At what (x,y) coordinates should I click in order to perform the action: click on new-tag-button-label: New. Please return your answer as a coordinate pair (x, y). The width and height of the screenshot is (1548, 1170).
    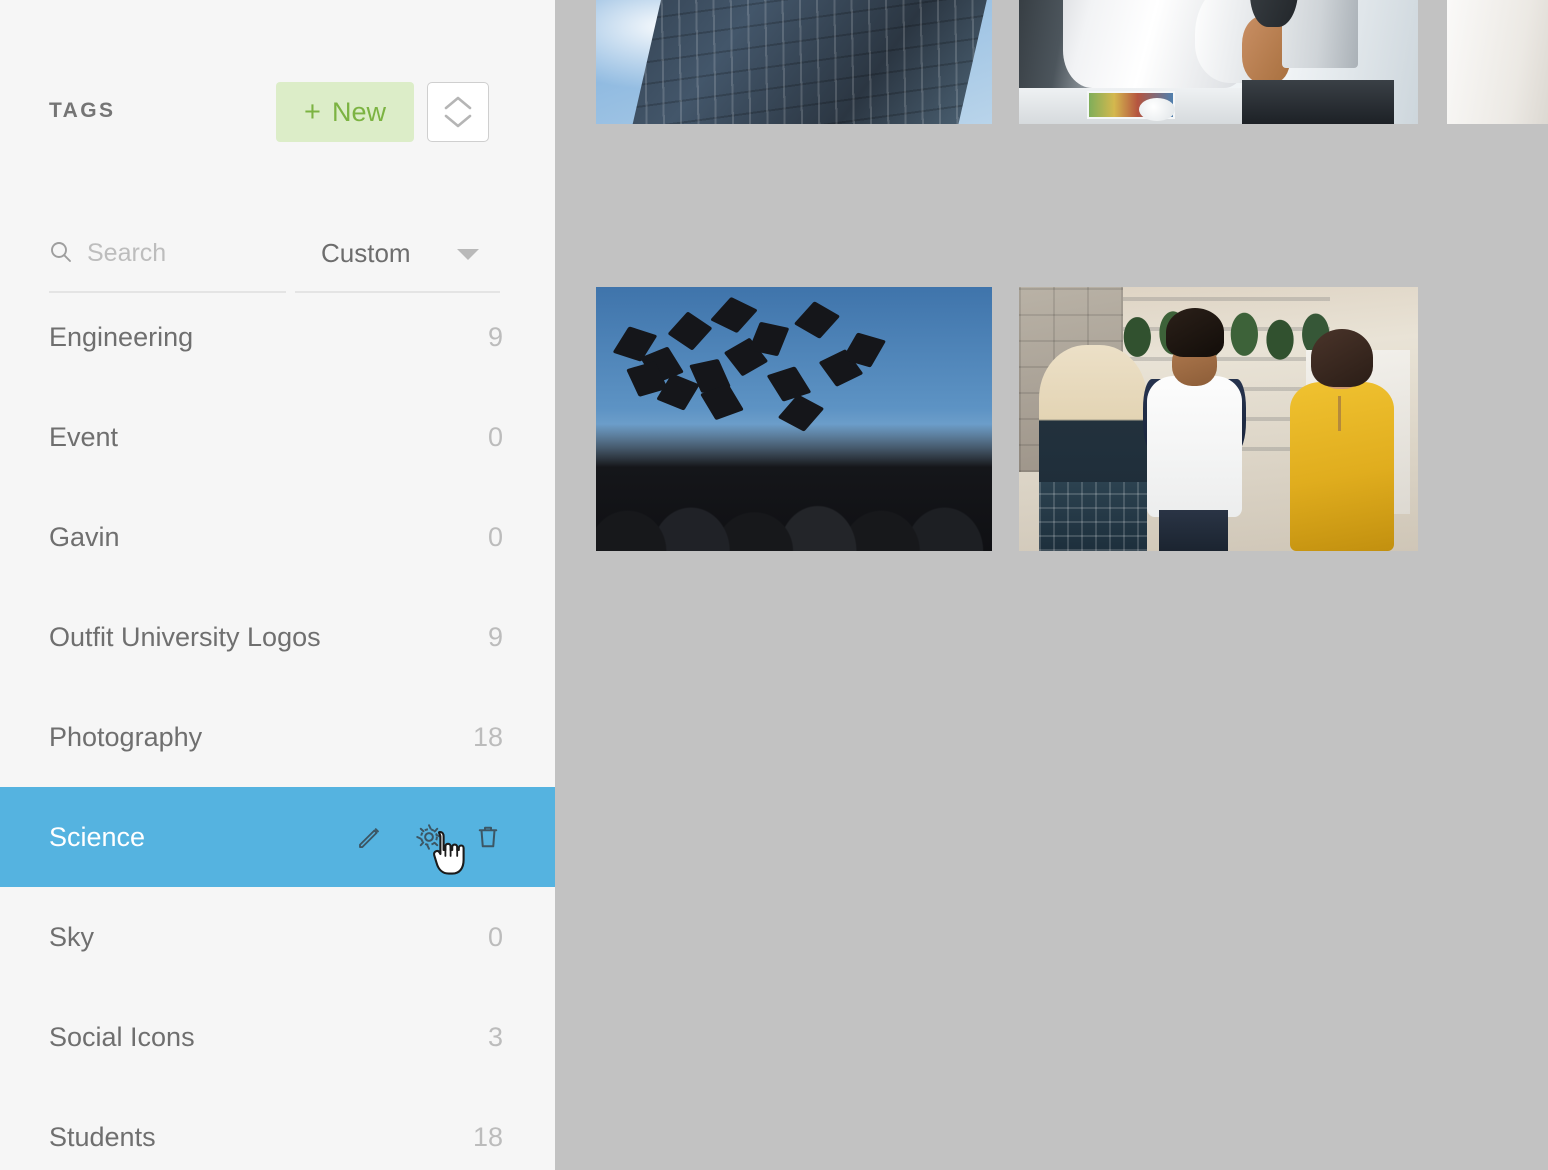
    Looking at the image, I should click on (358, 111).